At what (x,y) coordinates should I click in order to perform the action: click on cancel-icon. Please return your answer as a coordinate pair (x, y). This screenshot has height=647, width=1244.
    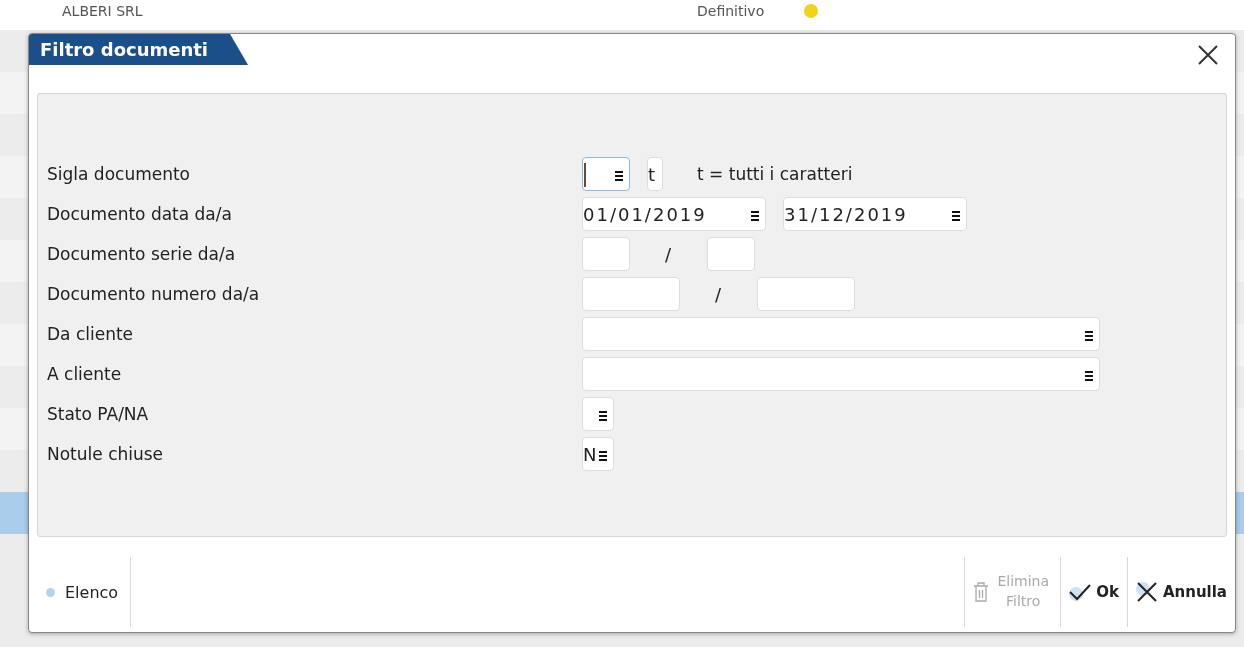
    Looking at the image, I should click on (1146, 592).